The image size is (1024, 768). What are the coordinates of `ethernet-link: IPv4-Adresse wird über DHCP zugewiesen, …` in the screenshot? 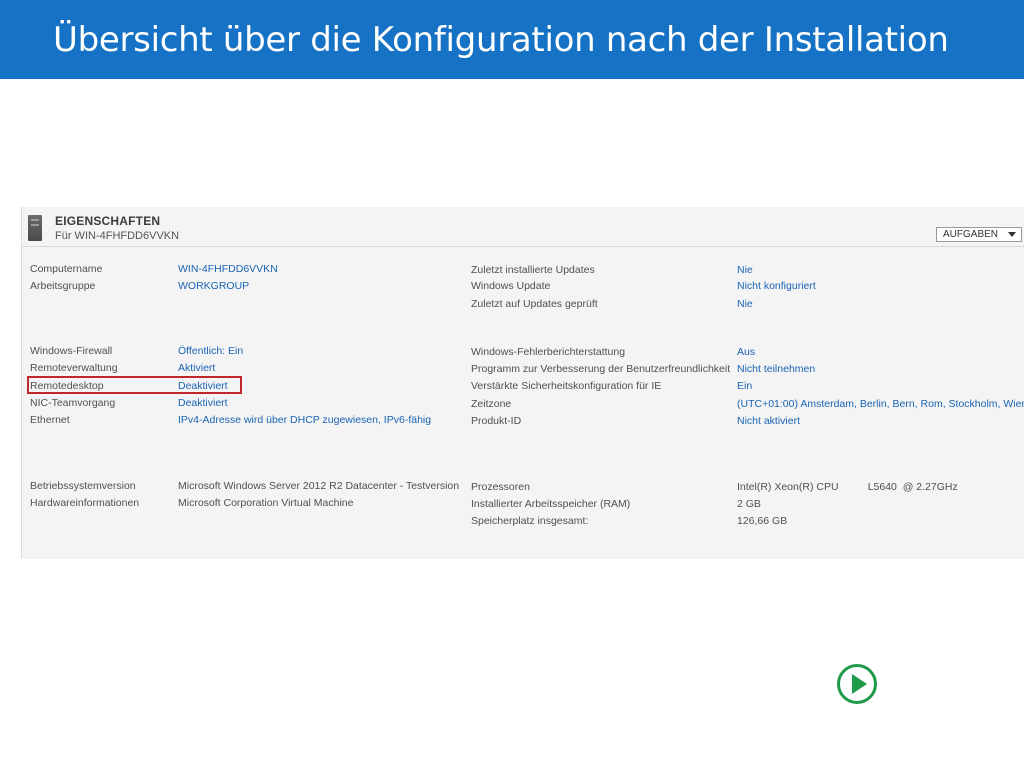 It's located at (304, 420).